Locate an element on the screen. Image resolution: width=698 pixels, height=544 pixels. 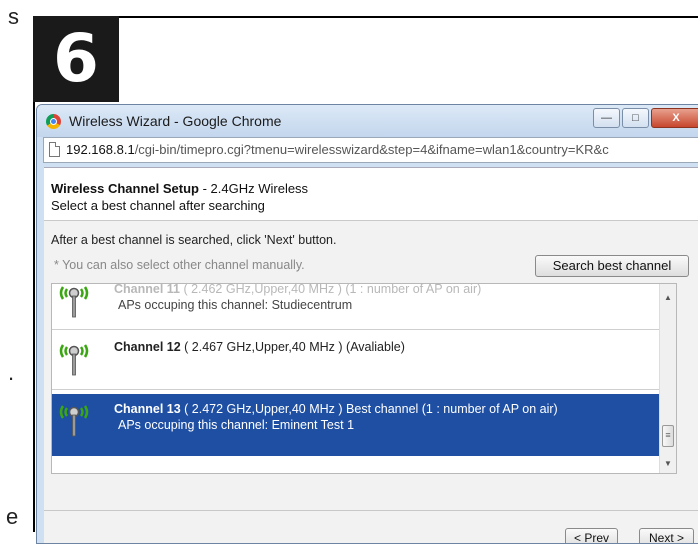
url-host: 192.168.8.1 is located at coordinates (100, 149).